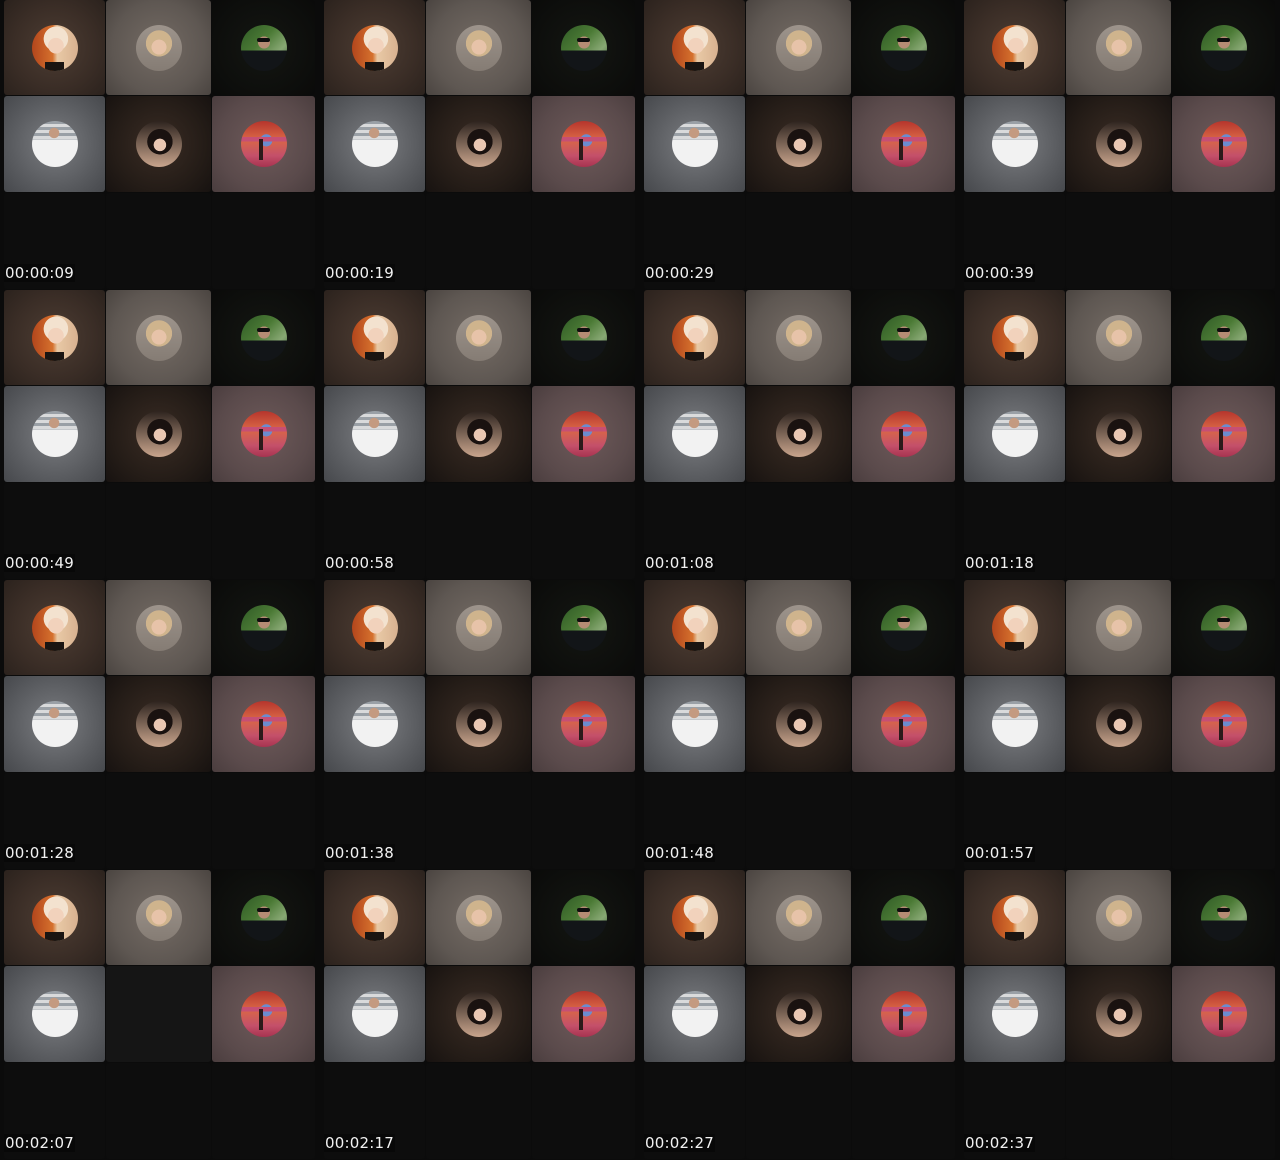 The height and width of the screenshot is (1160, 1280). I want to click on frame-timestamp: 00:00:09, so click(39, 273).